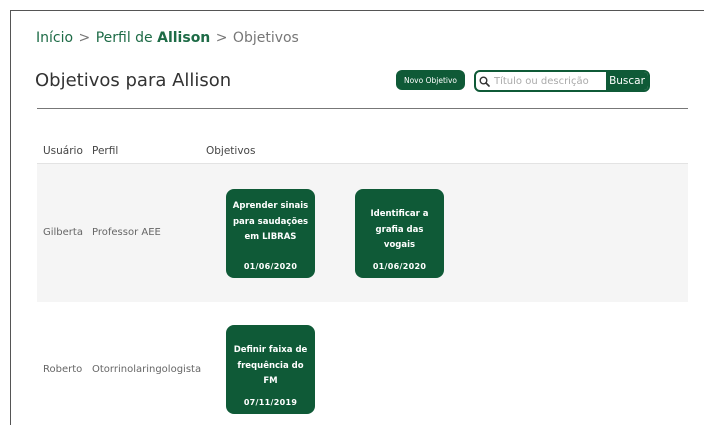 The width and height of the screenshot is (704, 425). What do you see at coordinates (549, 81) in the screenshot?
I see `search-input` at bounding box center [549, 81].